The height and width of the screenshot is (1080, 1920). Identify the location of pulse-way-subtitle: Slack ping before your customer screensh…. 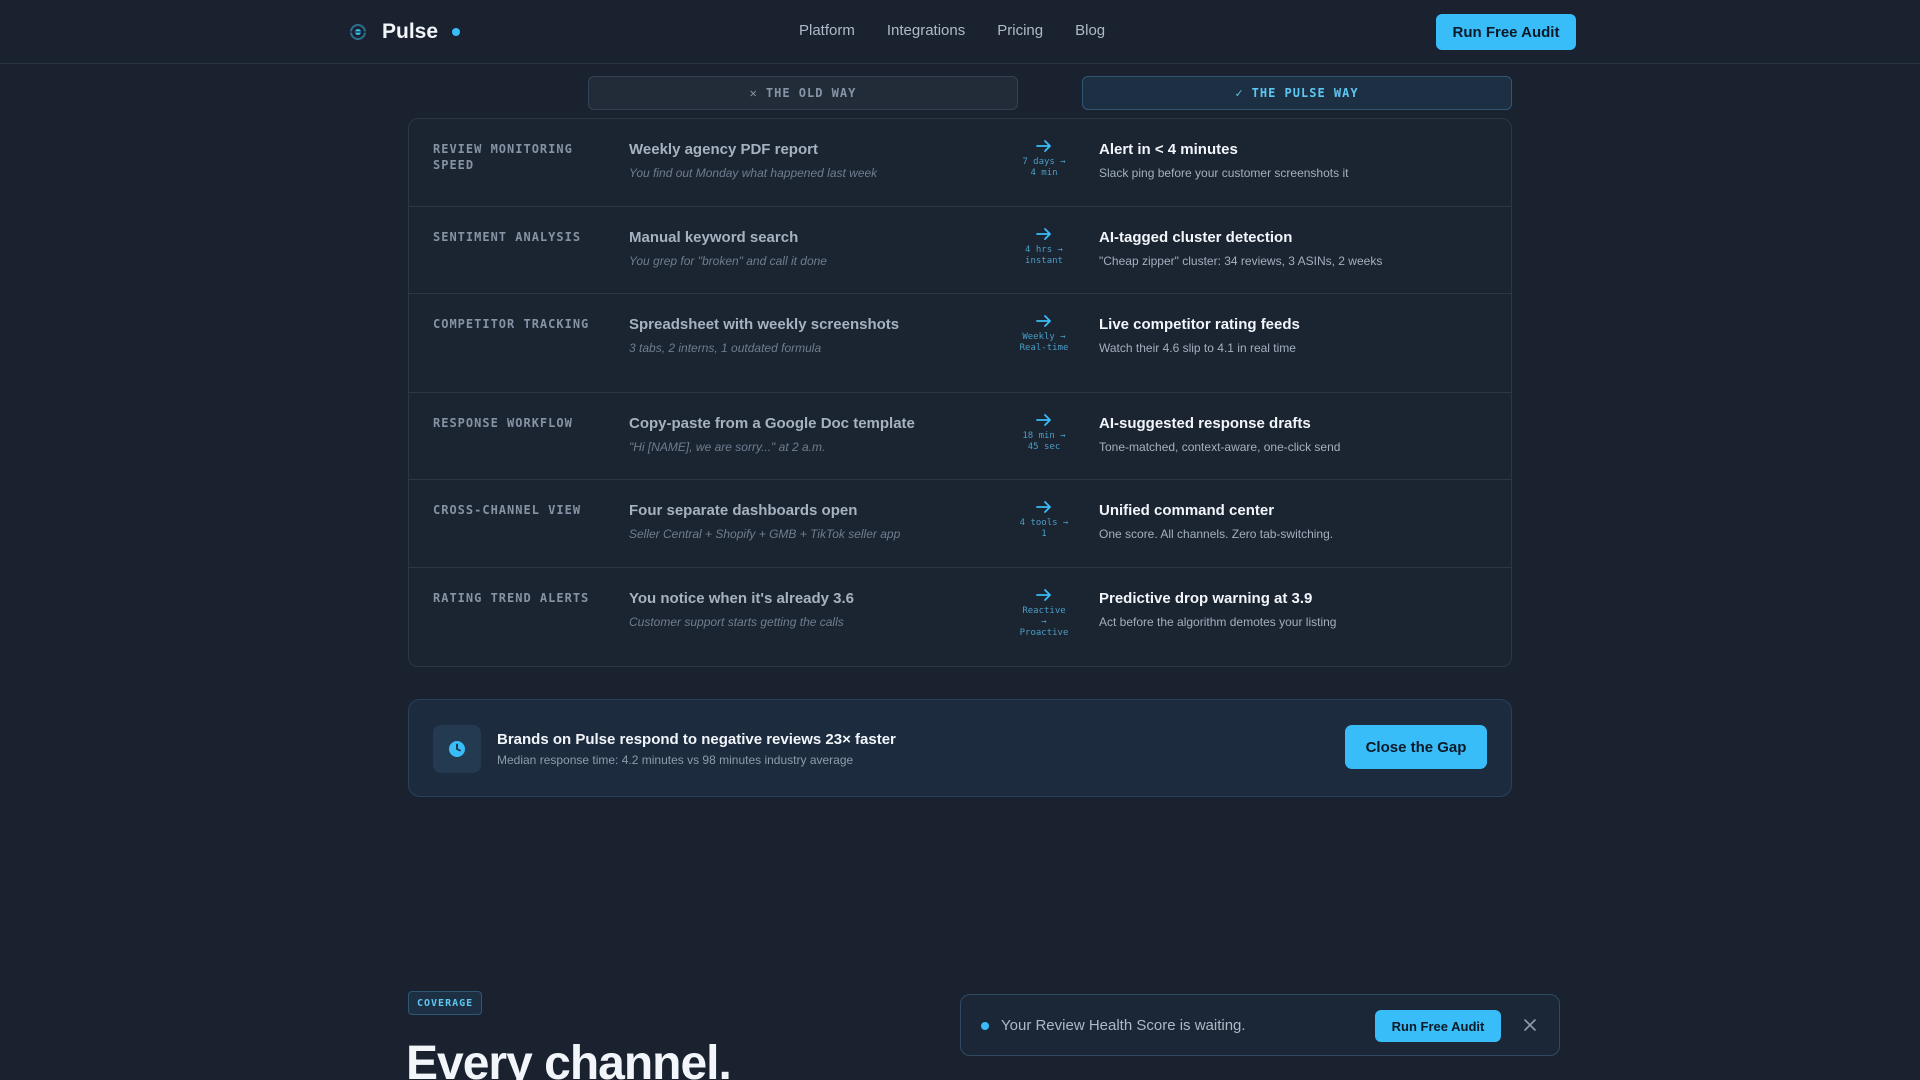
(1224, 173).